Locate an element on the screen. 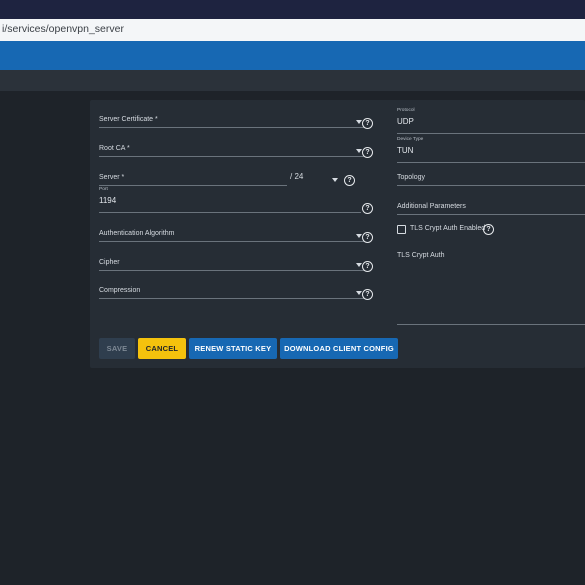 The height and width of the screenshot is (585, 585). cipher-label: Cipher is located at coordinates (109, 262).